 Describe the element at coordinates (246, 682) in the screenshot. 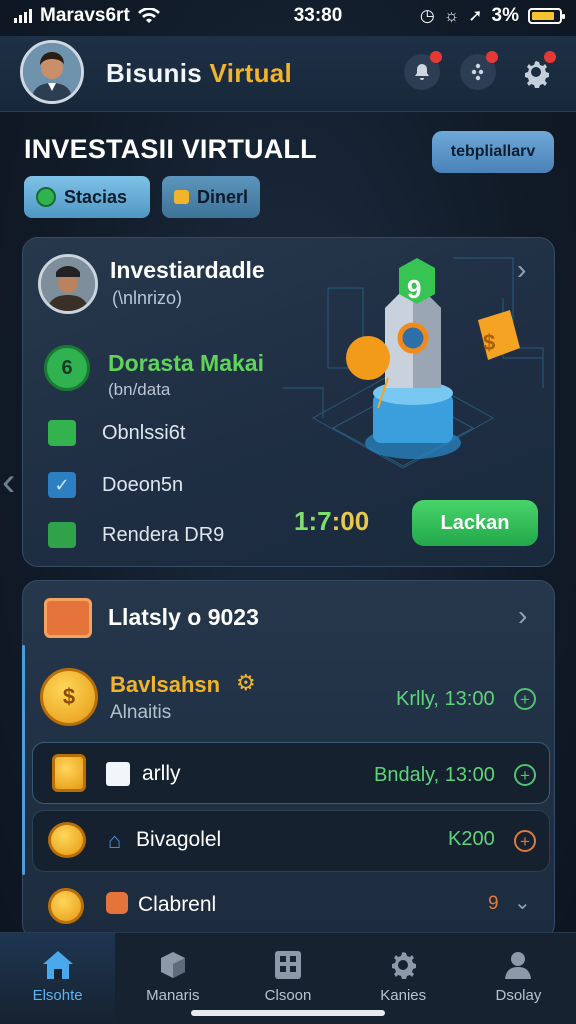

I see `sun-icon: ⚙` at that location.